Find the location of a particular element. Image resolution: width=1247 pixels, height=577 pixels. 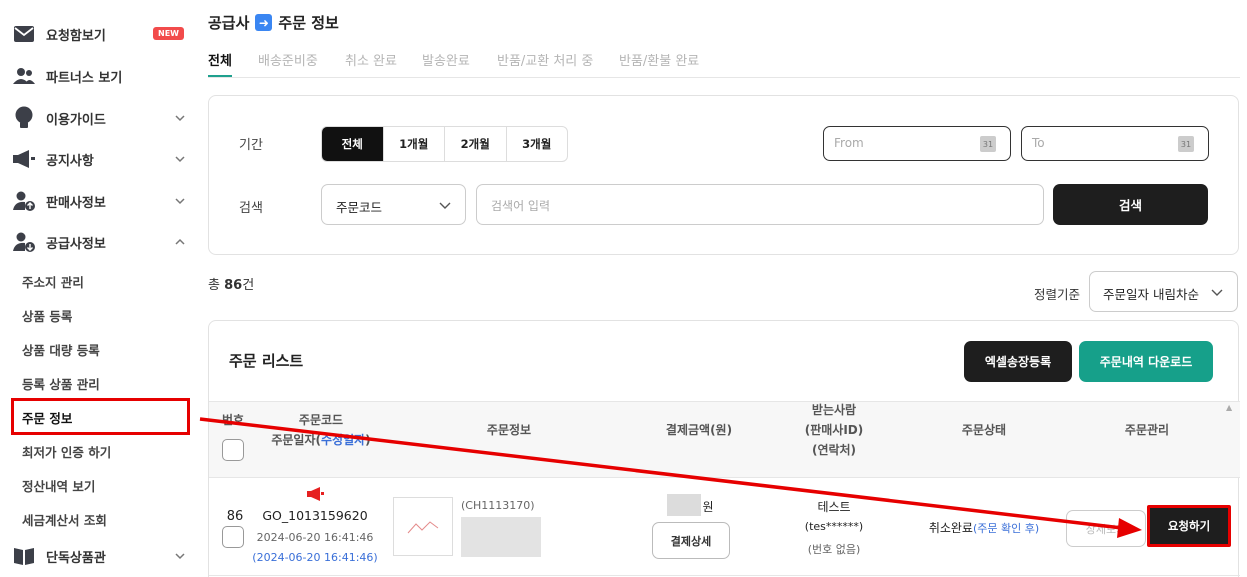

search-type-select: 주문코드 is located at coordinates (393, 204).